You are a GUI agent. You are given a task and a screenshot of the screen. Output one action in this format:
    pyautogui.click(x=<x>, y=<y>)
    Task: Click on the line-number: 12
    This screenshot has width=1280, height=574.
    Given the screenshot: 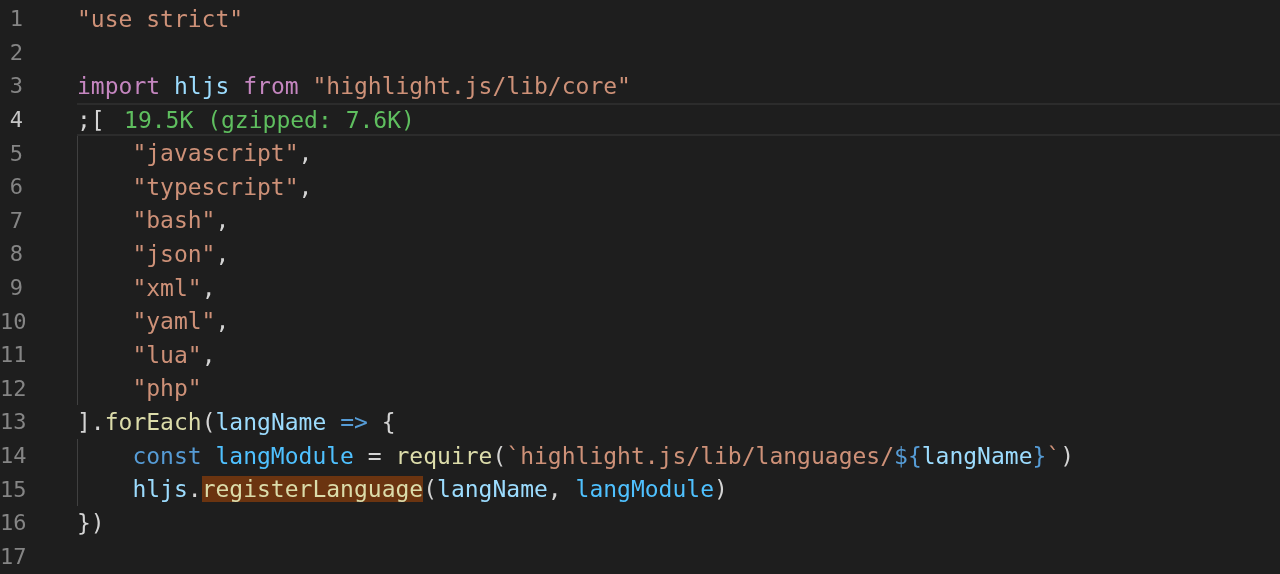 What is the action you would take?
    pyautogui.click(x=11, y=388)
    